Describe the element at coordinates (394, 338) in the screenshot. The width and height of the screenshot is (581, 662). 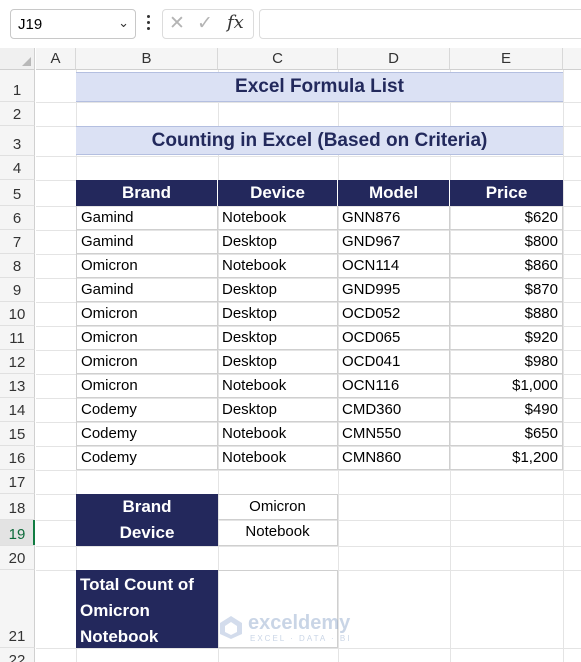
I see `table-cell-model: OCD065` at that location.